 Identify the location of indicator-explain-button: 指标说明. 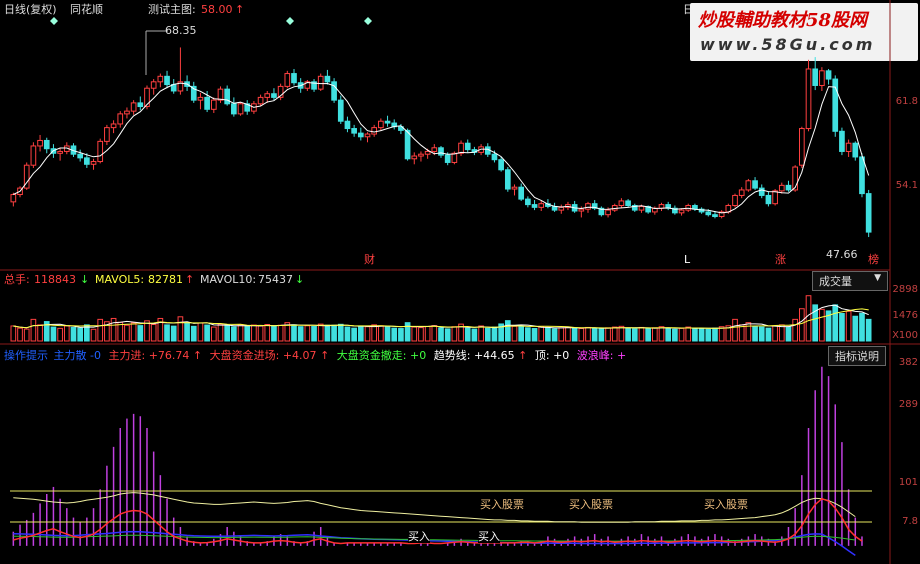
(857, 356).